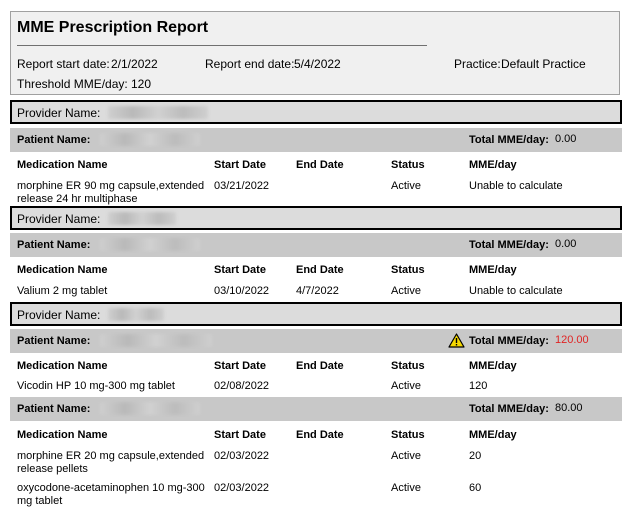 The width and height of the screenshot is (636, 508). What do you see at coordinates (96, 386) in the screenshot?
I see `medication-name-line1: Vicodin HP 10 mg-300 mg tablet` at bounding box center [96, 386].